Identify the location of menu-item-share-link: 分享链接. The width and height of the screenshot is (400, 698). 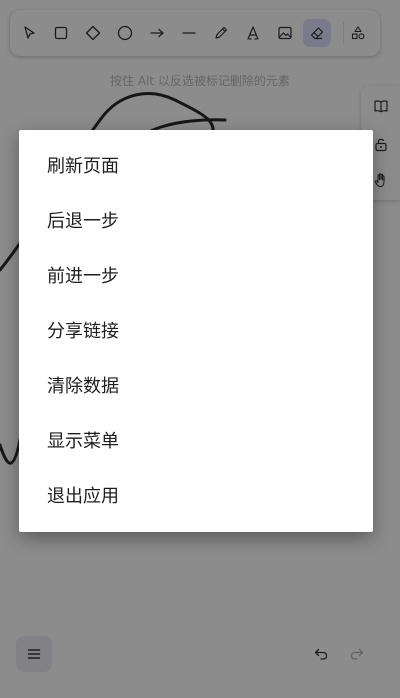
(196, 331).